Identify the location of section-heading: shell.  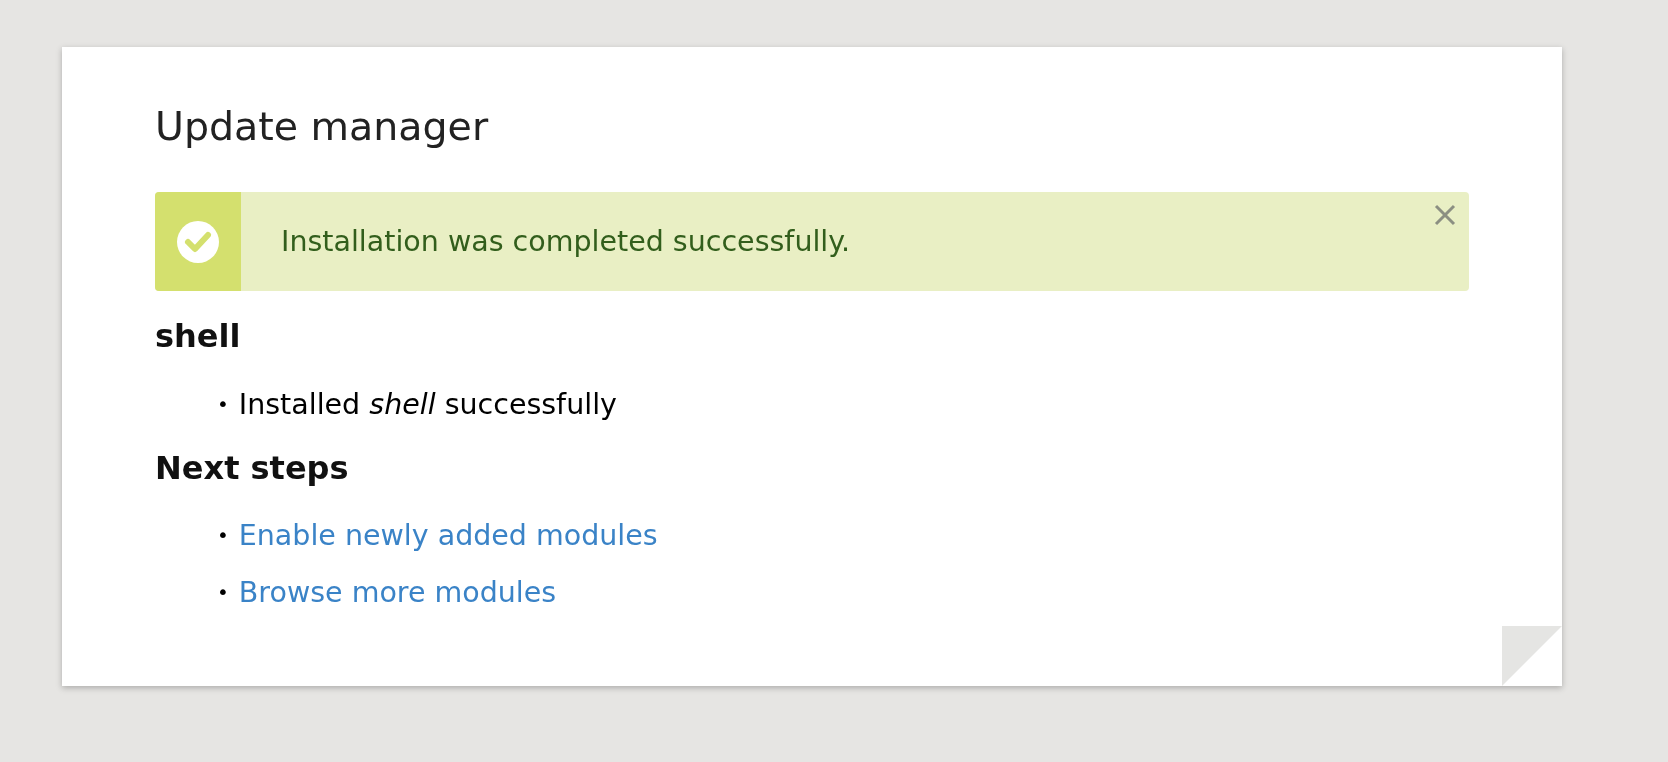
(198, 336).